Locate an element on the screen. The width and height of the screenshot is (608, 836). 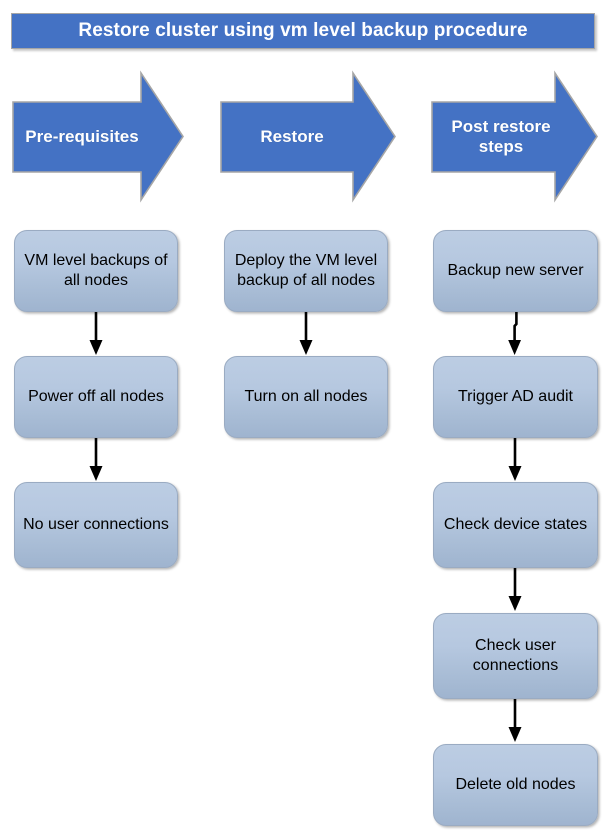
stage-arrow-restore: Restore is located at coordinates (308, 136).